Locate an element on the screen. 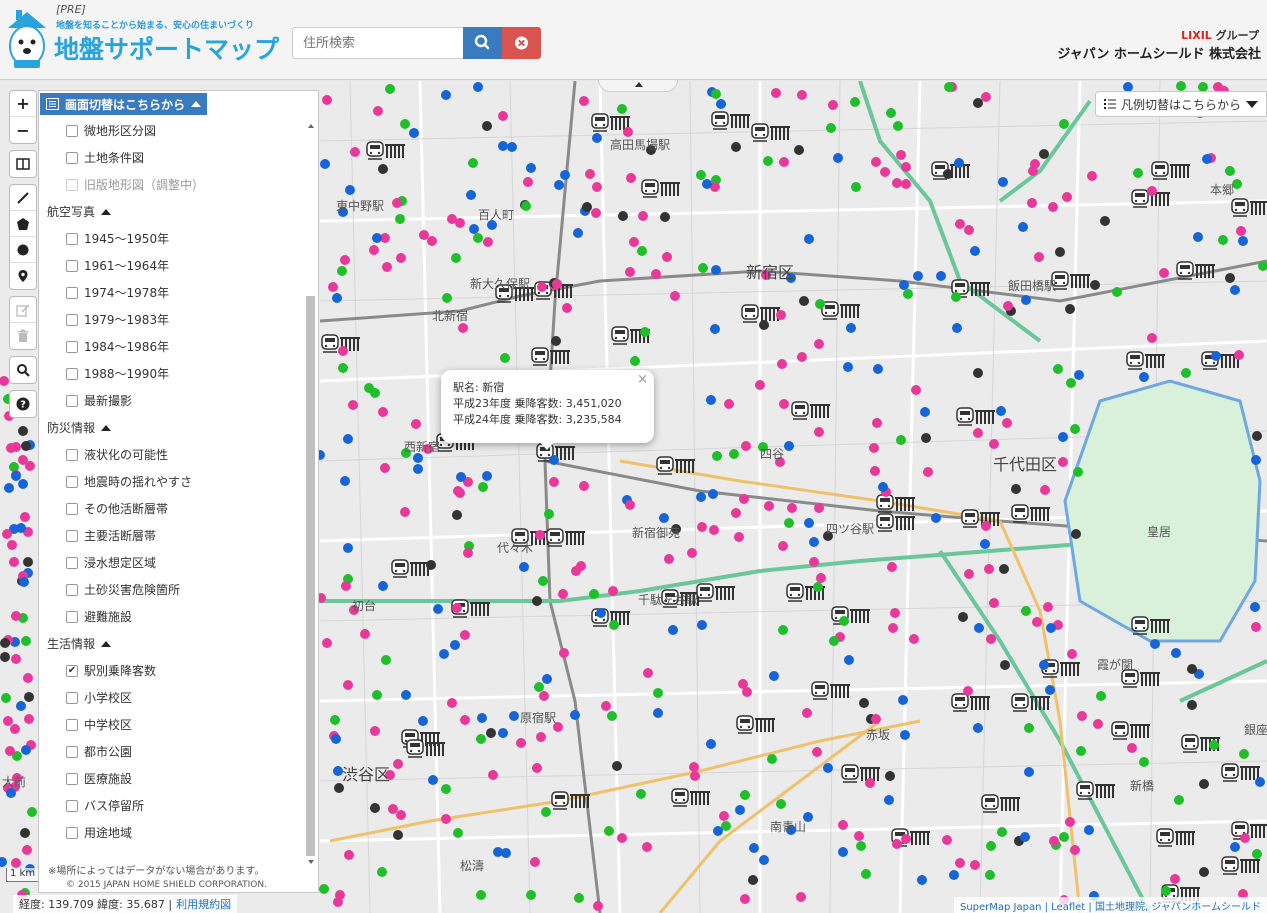  edit-layer-button is located at coordinates (23, 310).